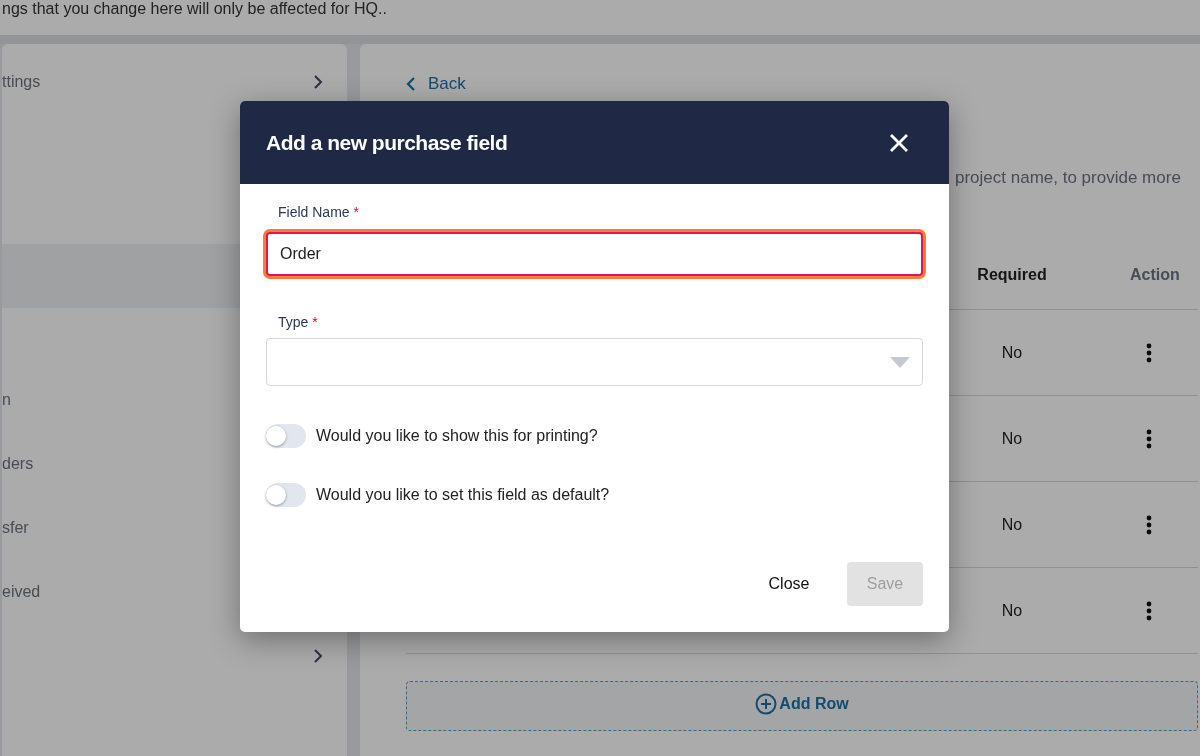 This screenshot has height=756, width=1200. What do you see at coordinates (789, 584) in the screenshot?
I see `close-button: Close` at bounding box center [789, 584].